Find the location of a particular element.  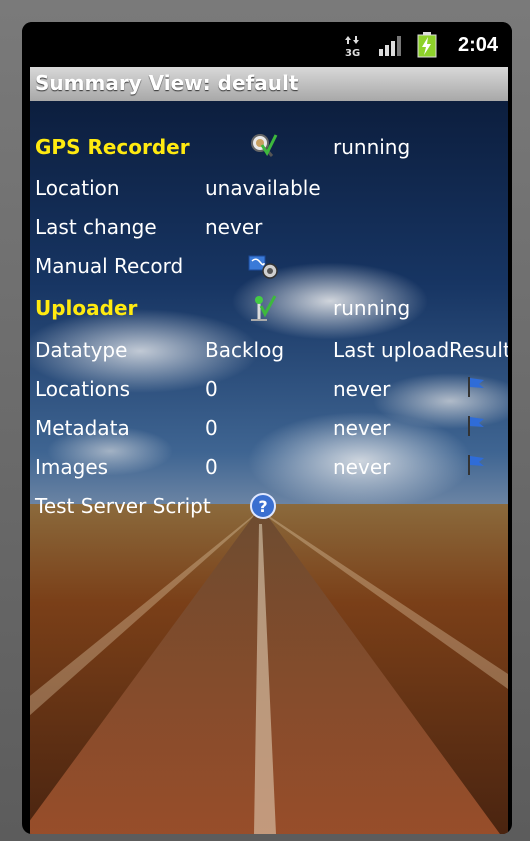

gps-check-icon is located at coordinates (263, 148).